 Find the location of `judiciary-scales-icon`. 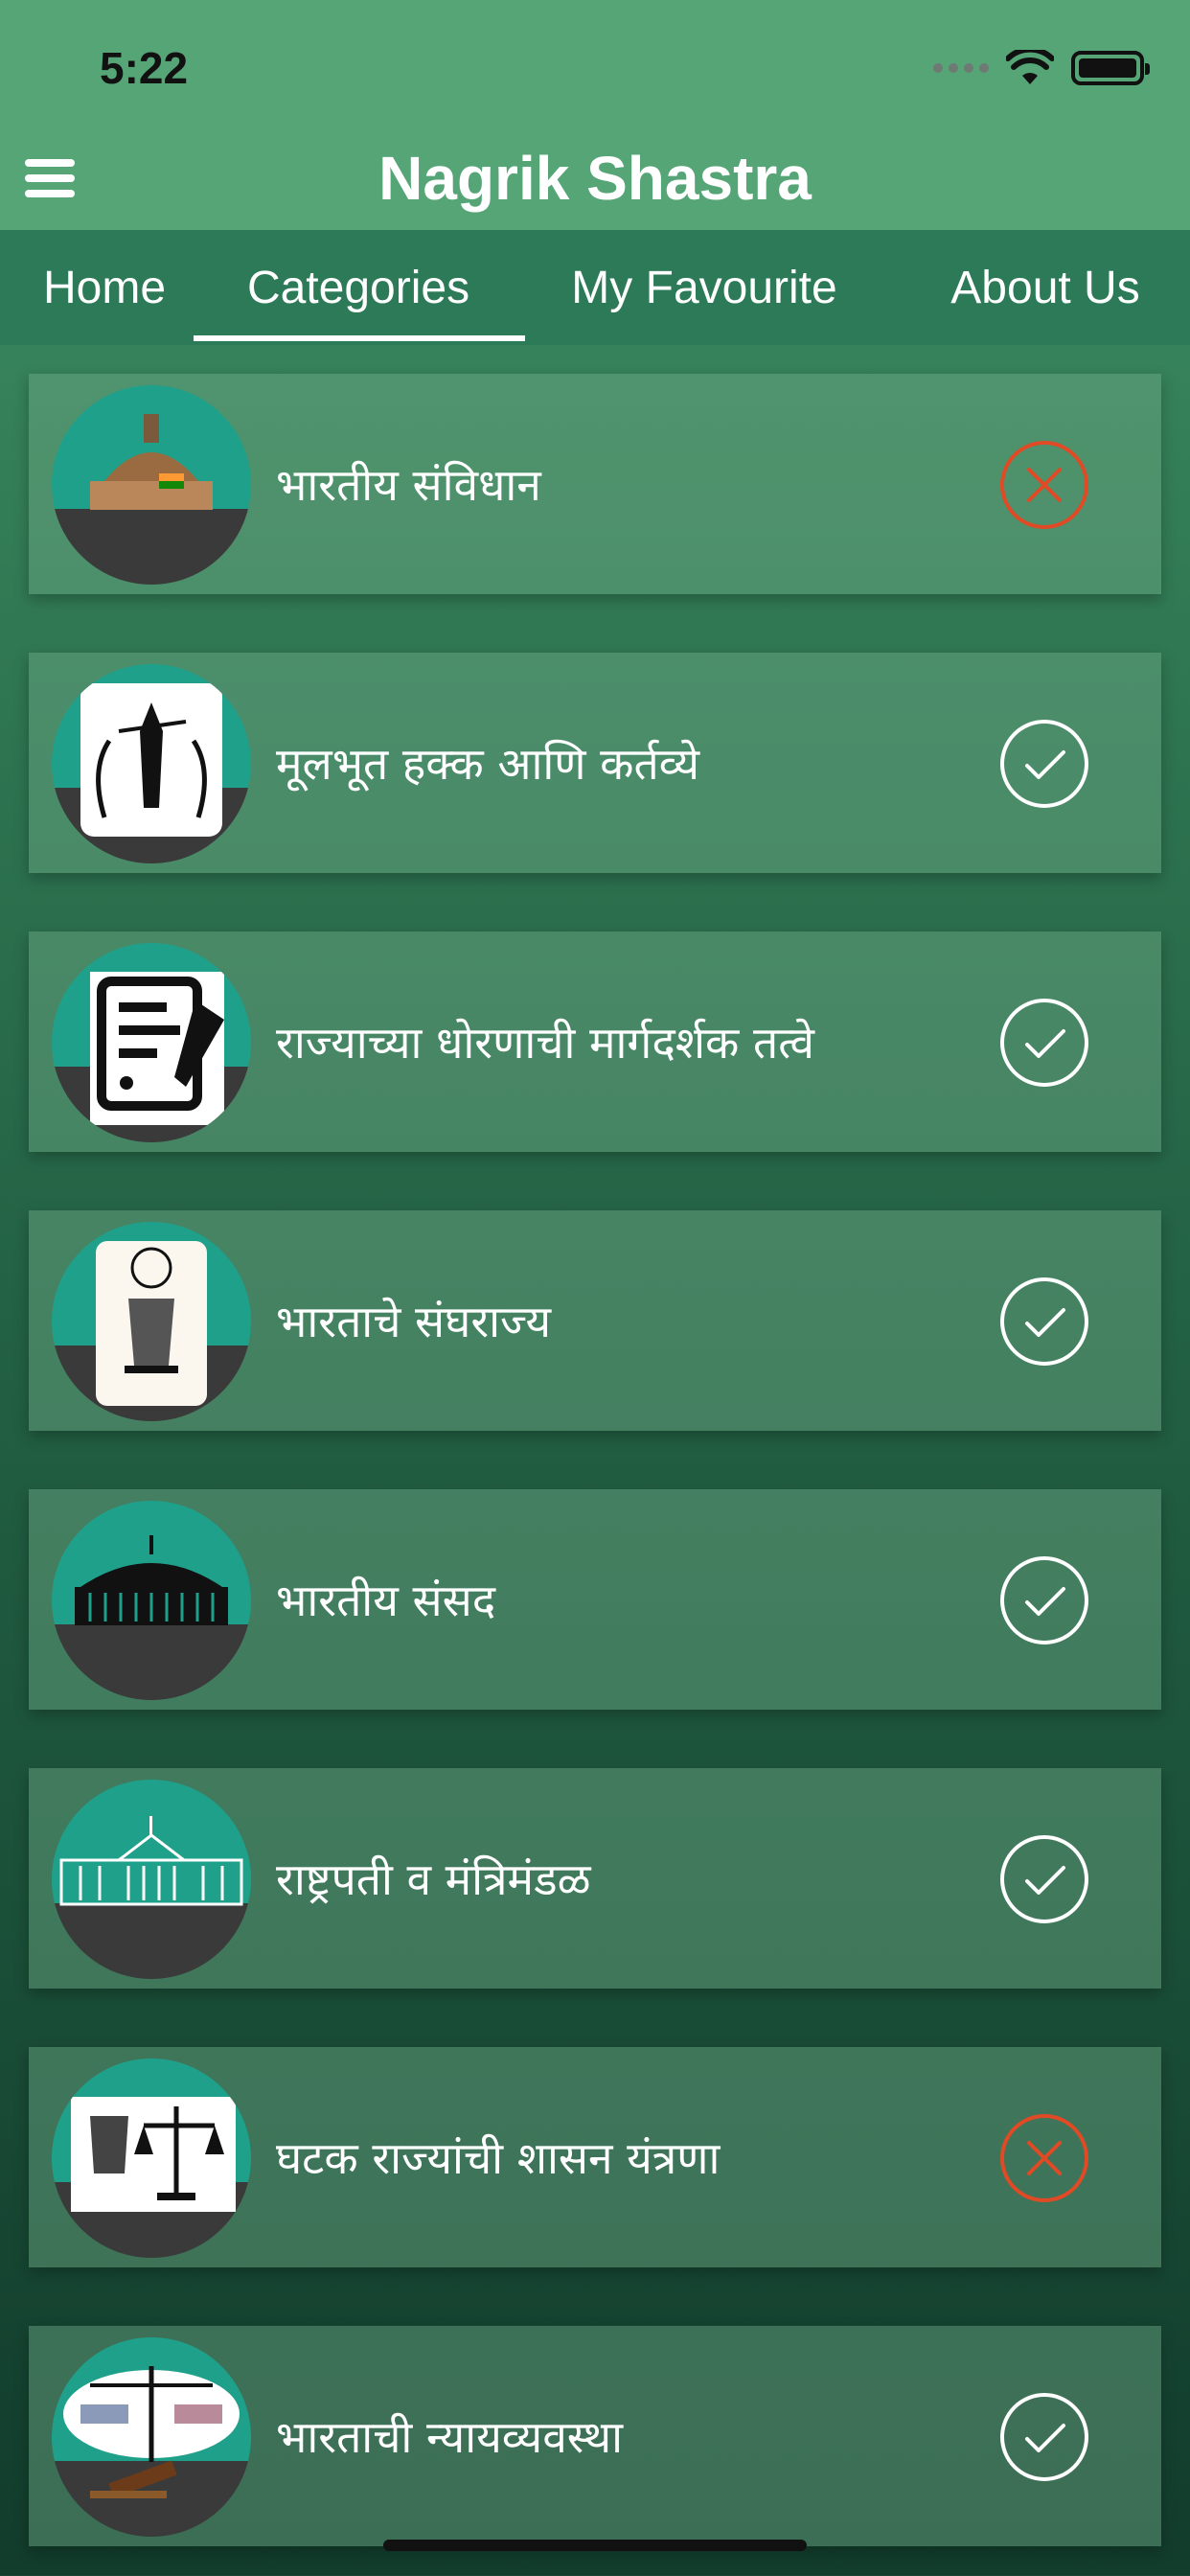

judiciary-scales-icon is located at coordinates (151, 2437).